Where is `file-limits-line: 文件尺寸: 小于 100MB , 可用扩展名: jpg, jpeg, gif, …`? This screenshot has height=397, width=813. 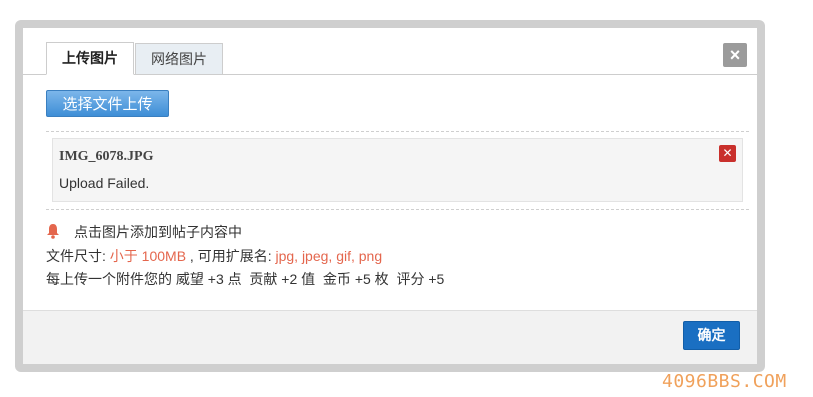 file-limits-line: 文件尺寸: 小于 100MB , 可用扩展名: jpg, jpeg, gif, … is located at coordinates (214, 256).